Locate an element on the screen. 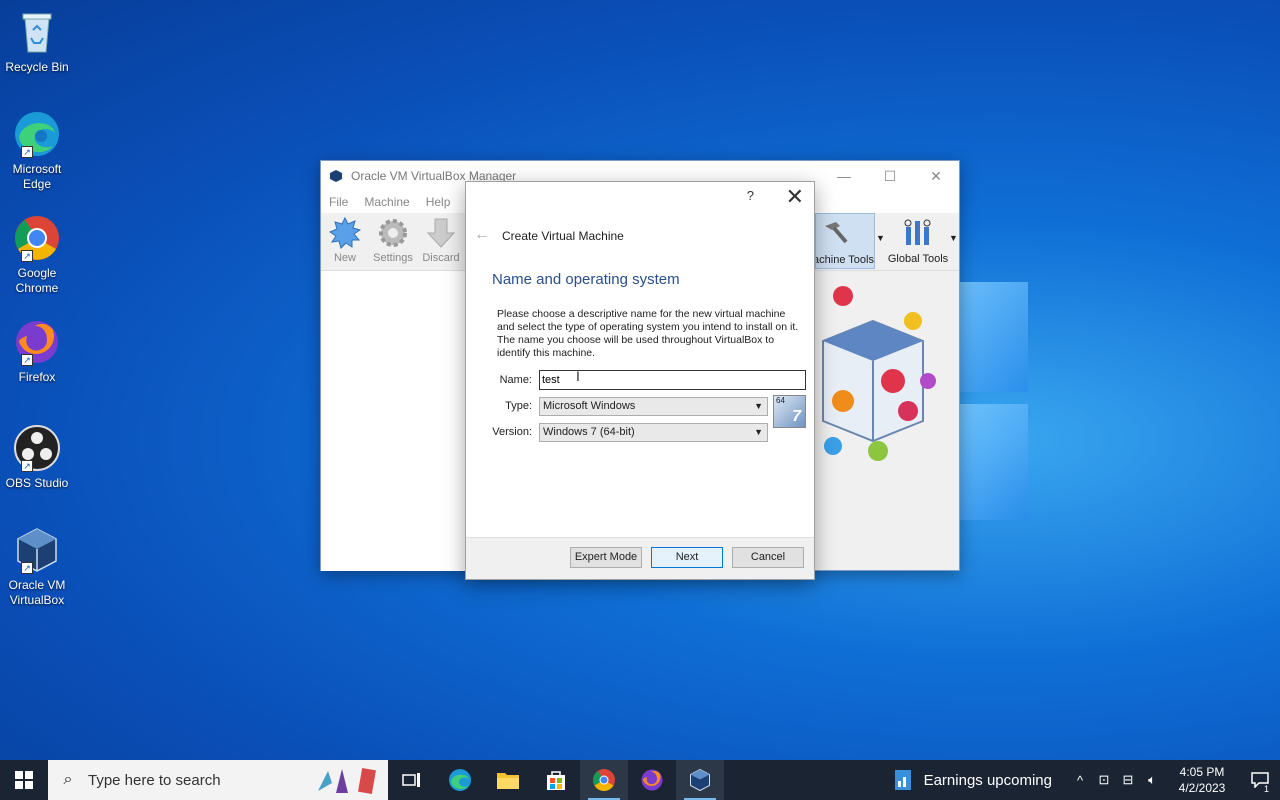  dialog-footer: Expert Mode Next Cancel is located at coordinates (640, 558).